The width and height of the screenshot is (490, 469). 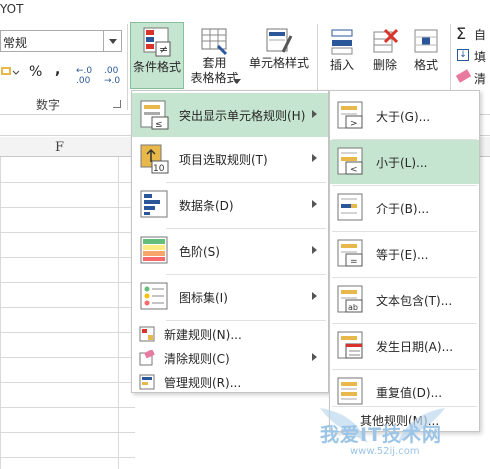 What do you see at coordinates (341, 65) in the screenshot?
I see `insert-label: 插入` at bounding box center [341, 65].